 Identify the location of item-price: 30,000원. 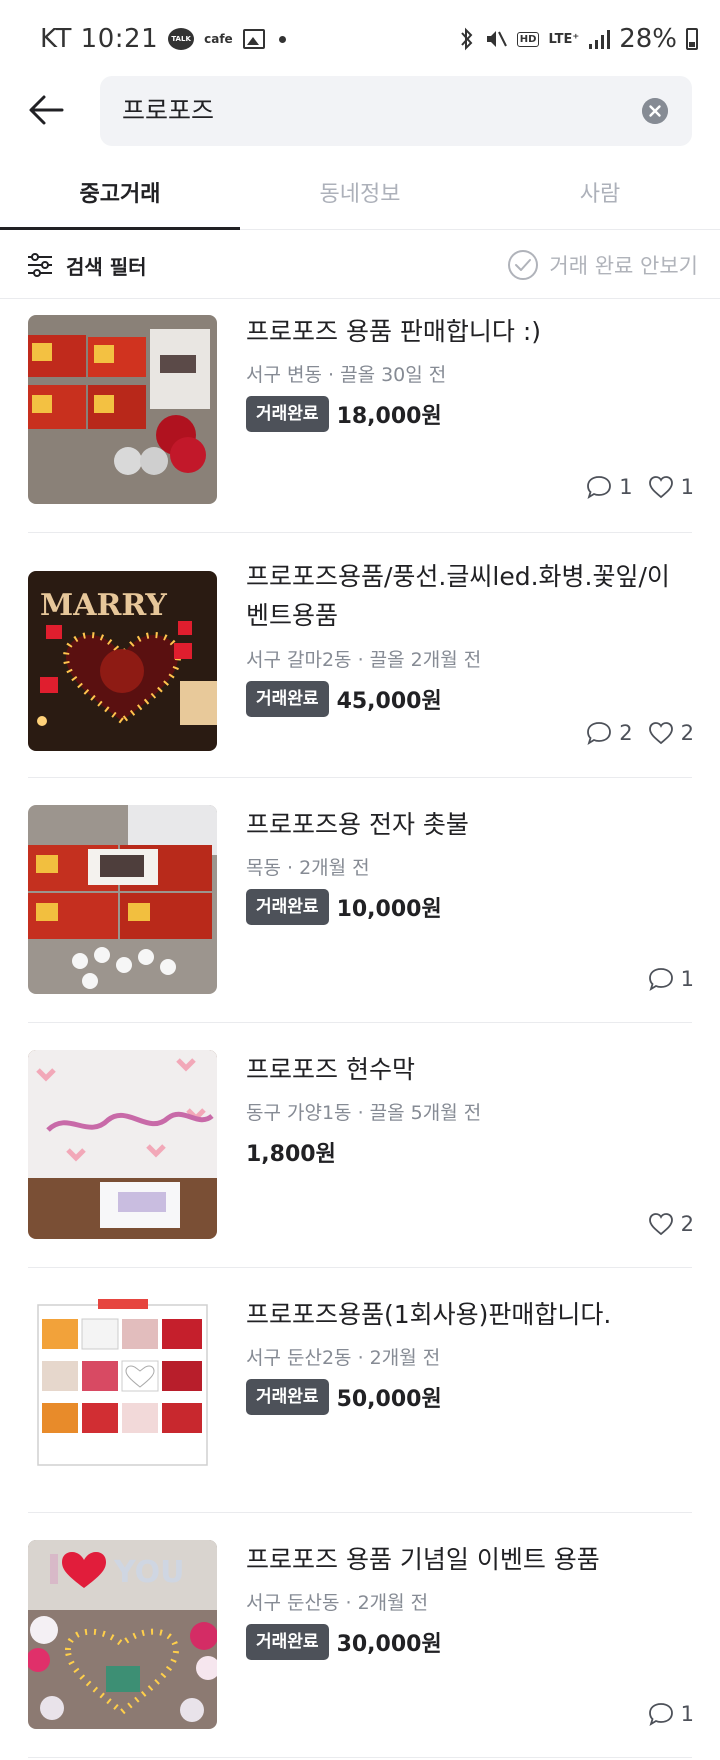
(389, 1644).